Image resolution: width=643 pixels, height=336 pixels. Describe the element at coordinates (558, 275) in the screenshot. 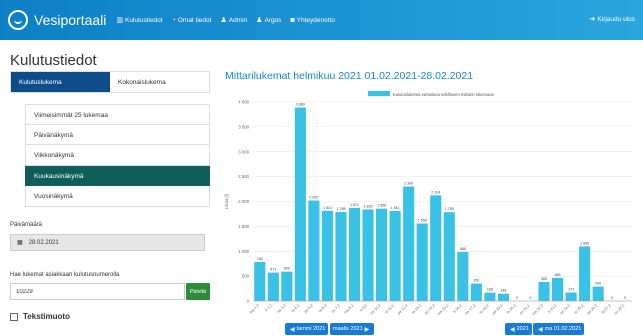

I see `data-label: 465` at that location.